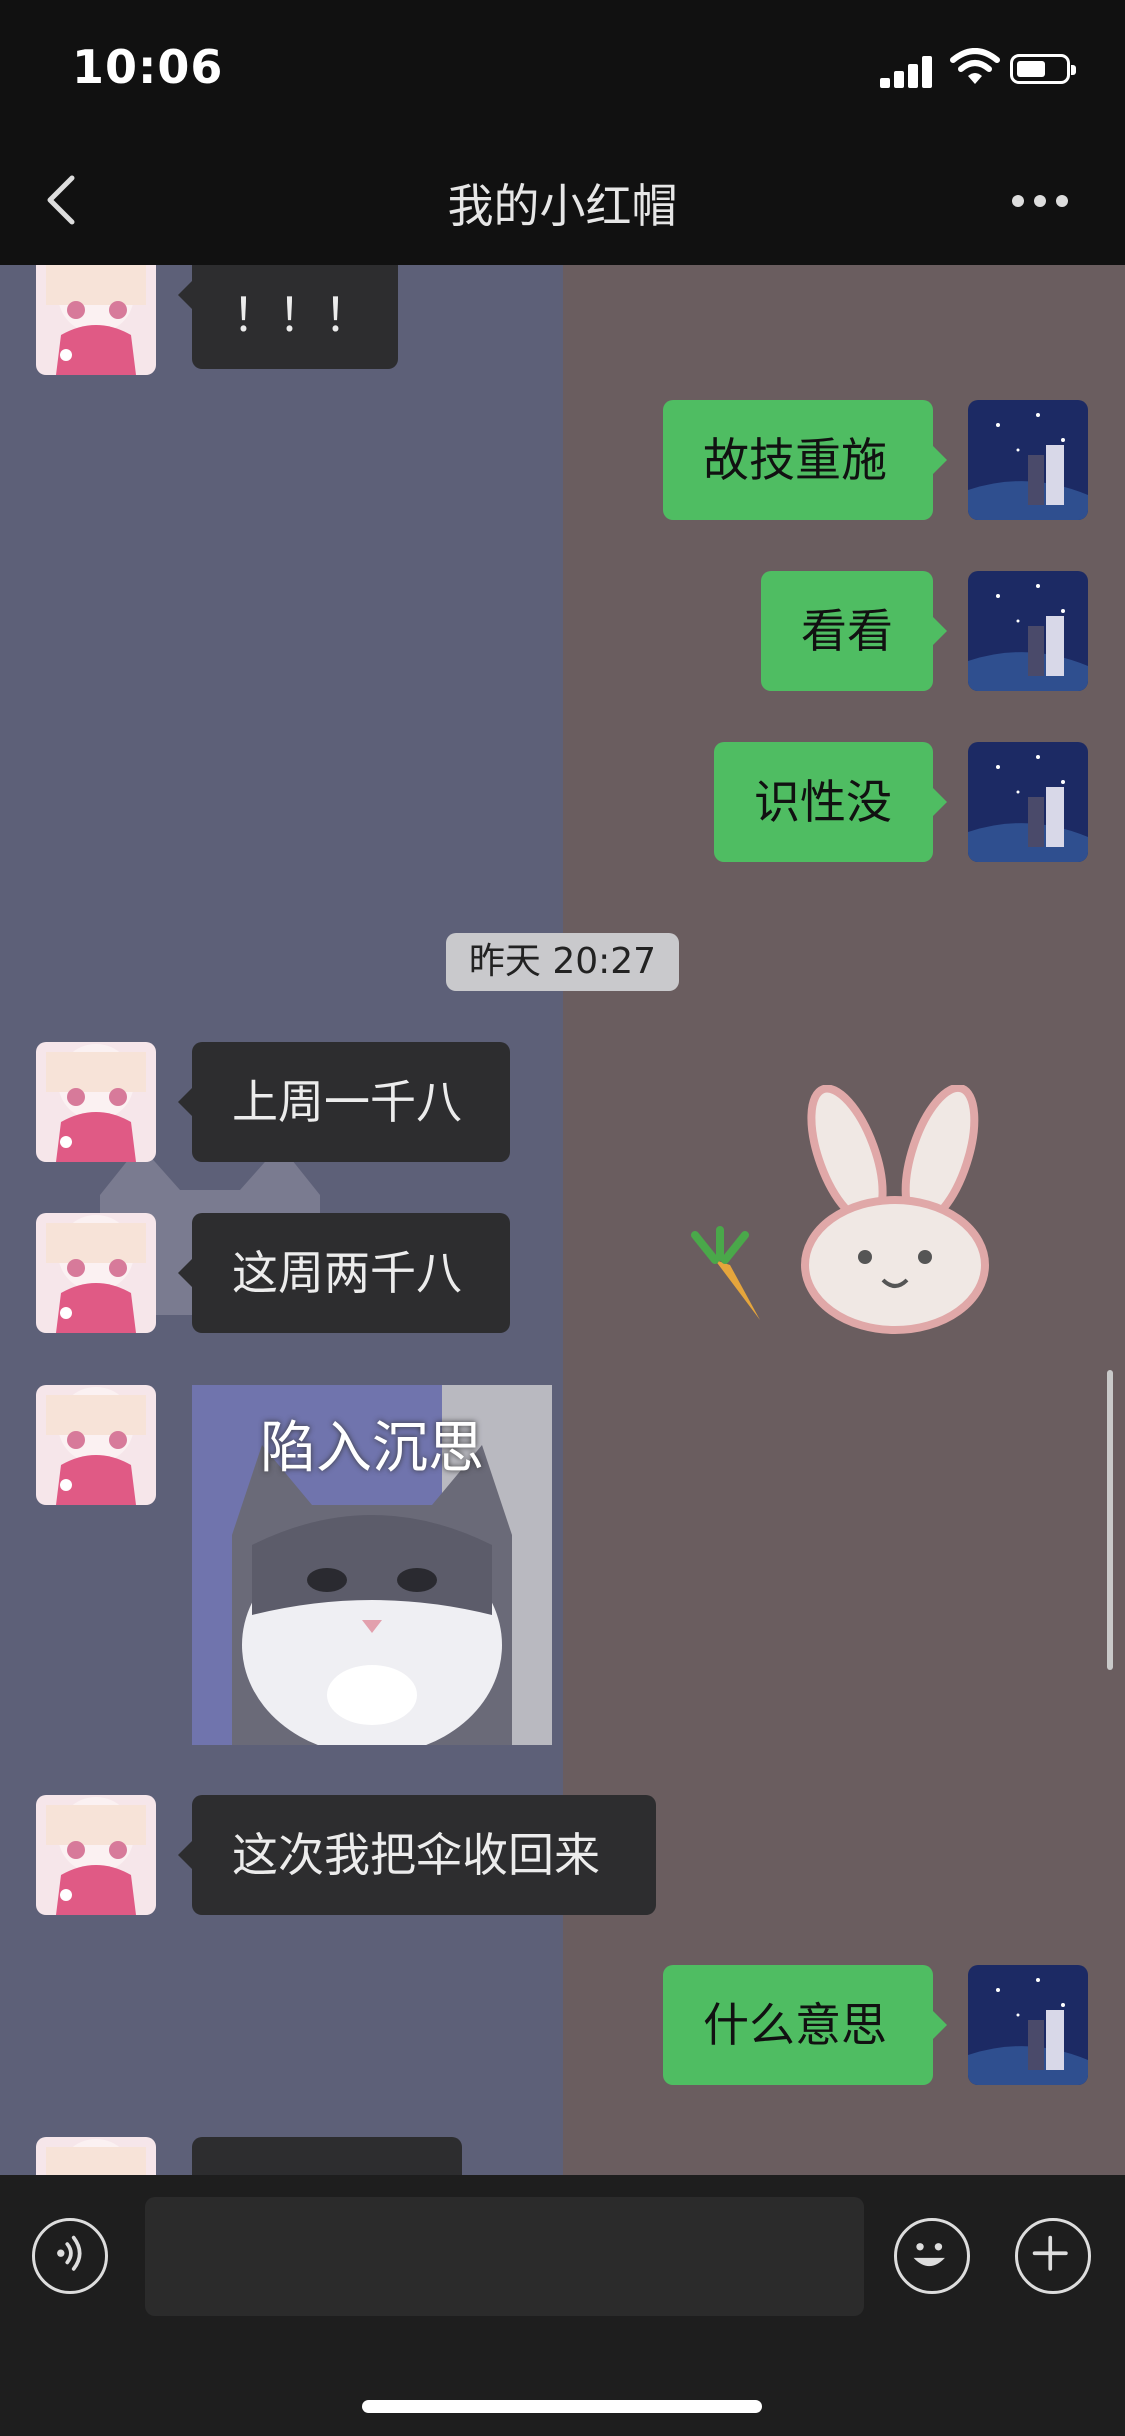  I want to click on more-functions-button, so click(1053, 2256).